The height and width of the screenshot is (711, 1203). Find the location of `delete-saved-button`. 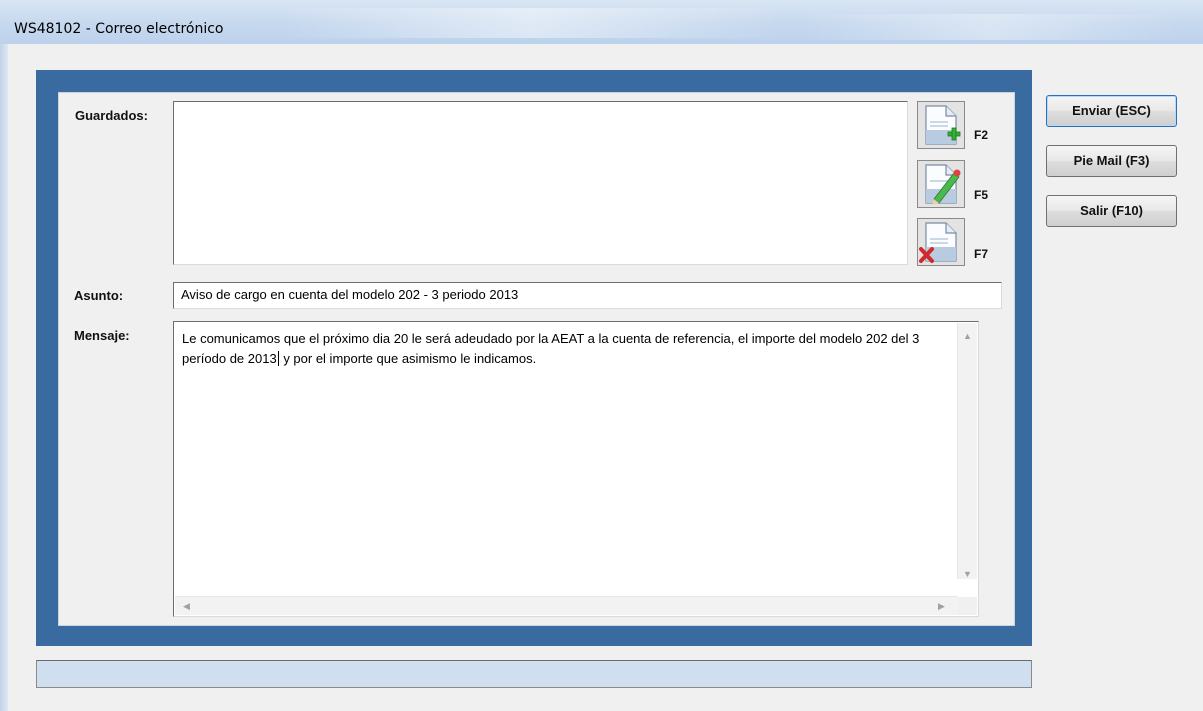

delete-saved-button is located at coordinates (941, 242).